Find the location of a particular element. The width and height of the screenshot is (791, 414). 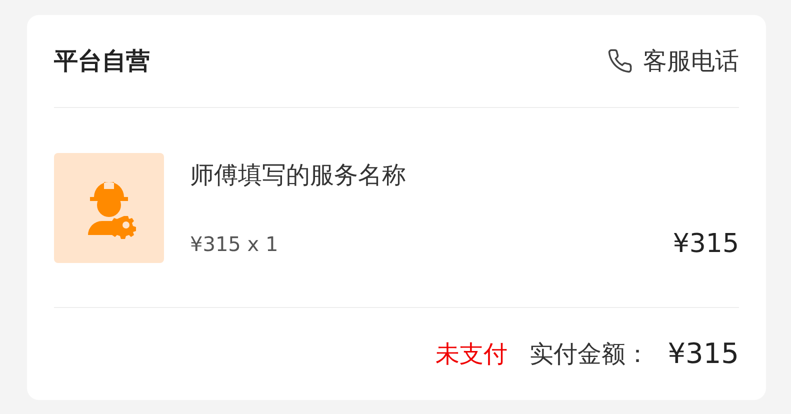

shop-name: 平台自营 is located at coordinates (102, 61).